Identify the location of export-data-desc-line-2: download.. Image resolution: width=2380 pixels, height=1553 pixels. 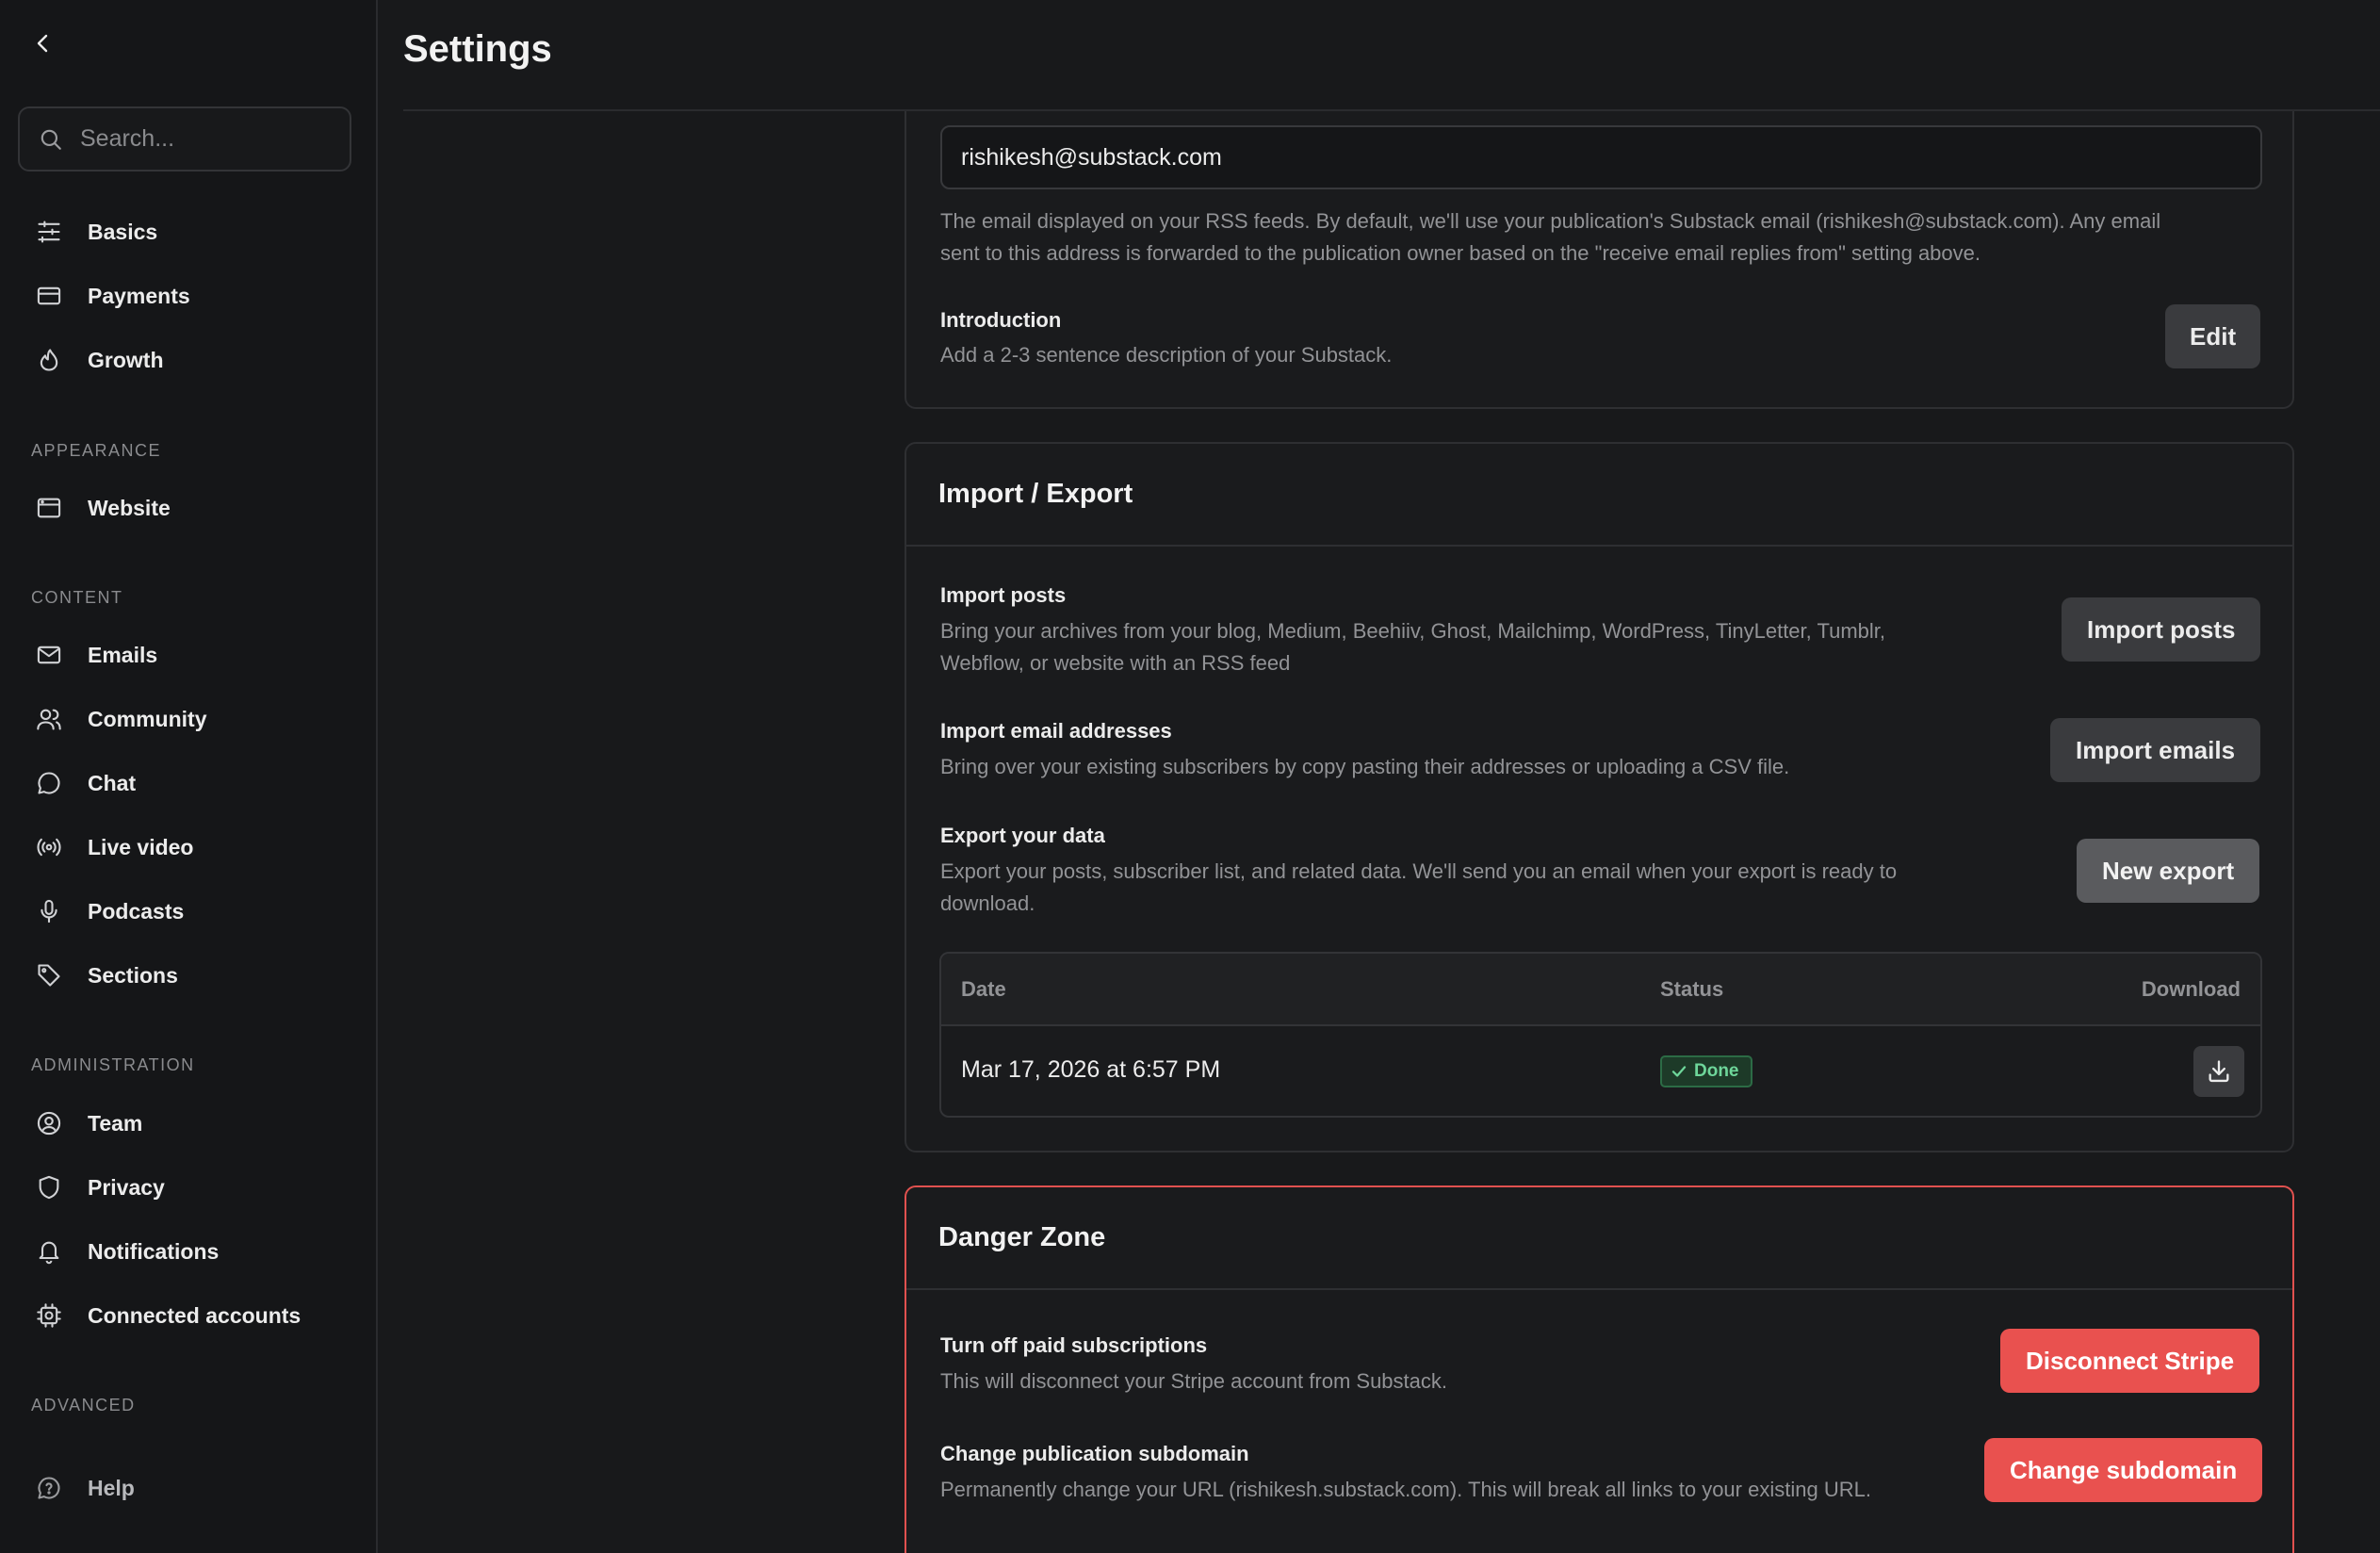
(987, 903).